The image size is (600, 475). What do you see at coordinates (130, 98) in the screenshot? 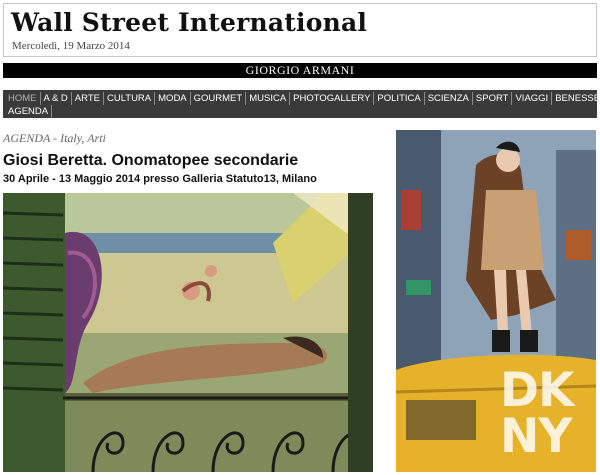
I see `nav-item-cultura: CULTURA` at bounding box center [130, 98].